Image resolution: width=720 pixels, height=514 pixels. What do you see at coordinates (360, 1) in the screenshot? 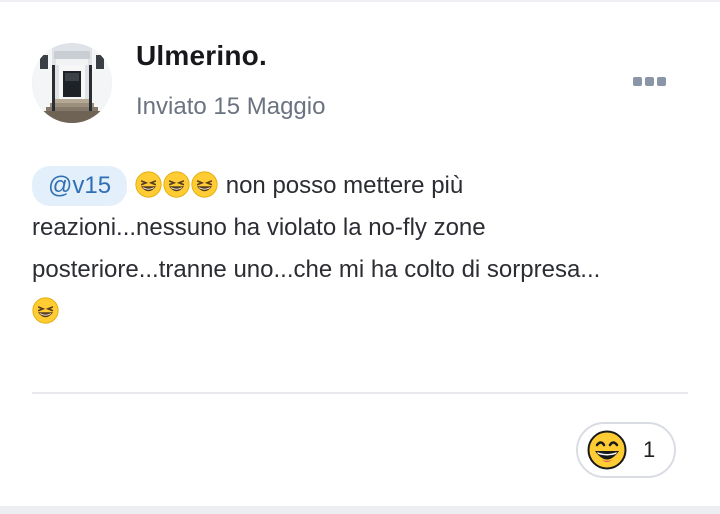
I see `top-divider` at bounding box center [360, 1].